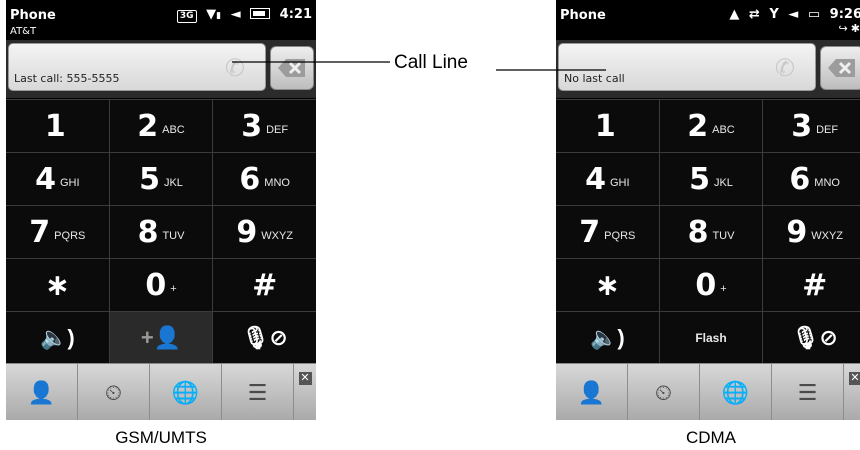 This screenshot has height=450, width=860. What do you see at coordinates (849, 29) in the screenshot?
I see `call-forward-icon: ↪ ✱` at bounding box center [849, 29].